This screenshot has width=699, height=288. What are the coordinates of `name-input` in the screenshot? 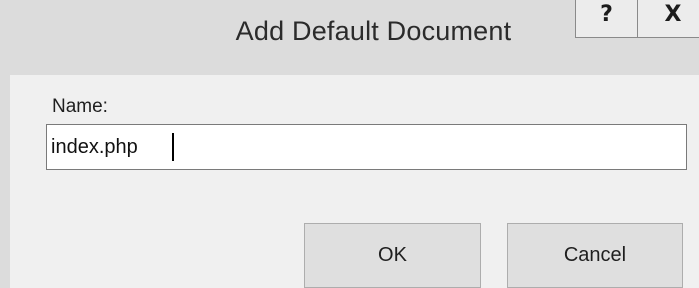 It's located at (366, 147).